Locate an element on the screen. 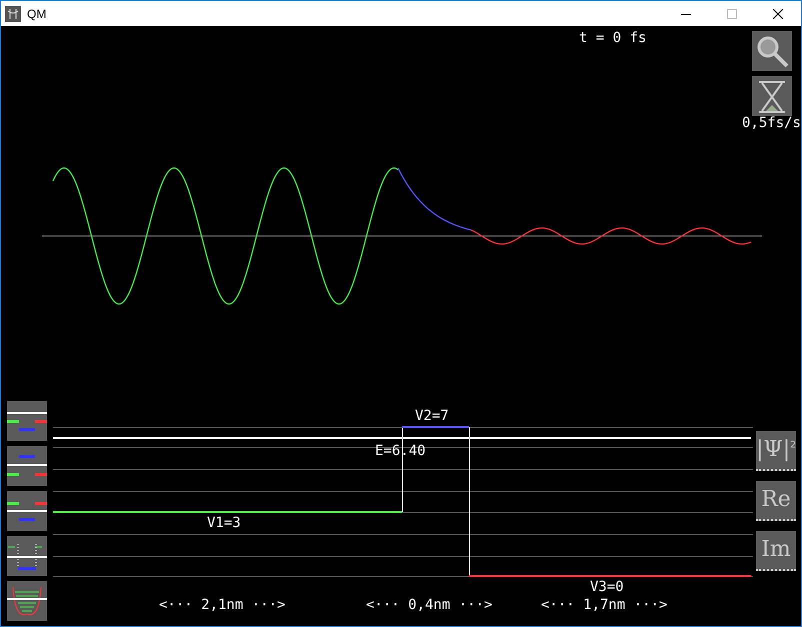 Image resolution: width=802 pixels, height=627 pixels. width-label: <··· 1,7nm ···> is located at coordinates (604, 605).